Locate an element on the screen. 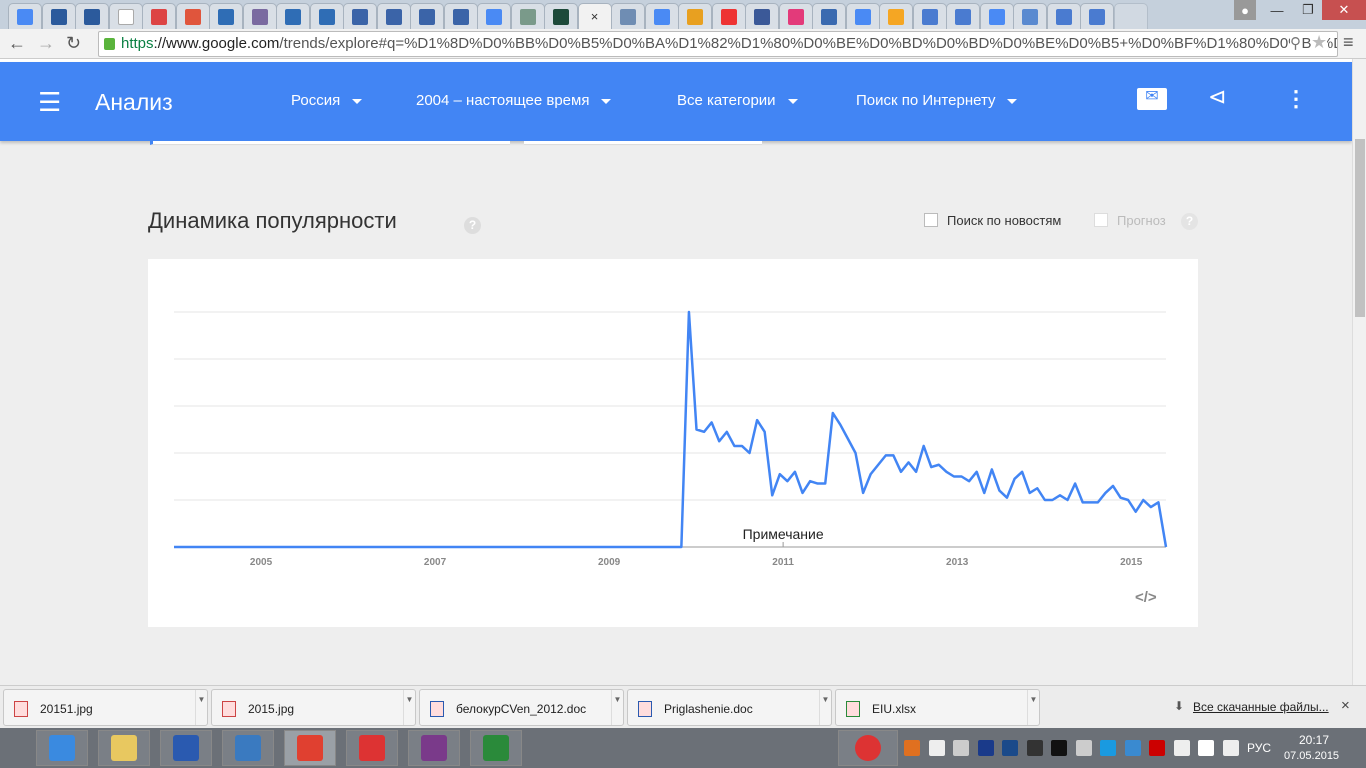 The height and width of the screenshot is (768, 1366). more-vert-icon: ⋮ is located at coordinates (1296, 99).